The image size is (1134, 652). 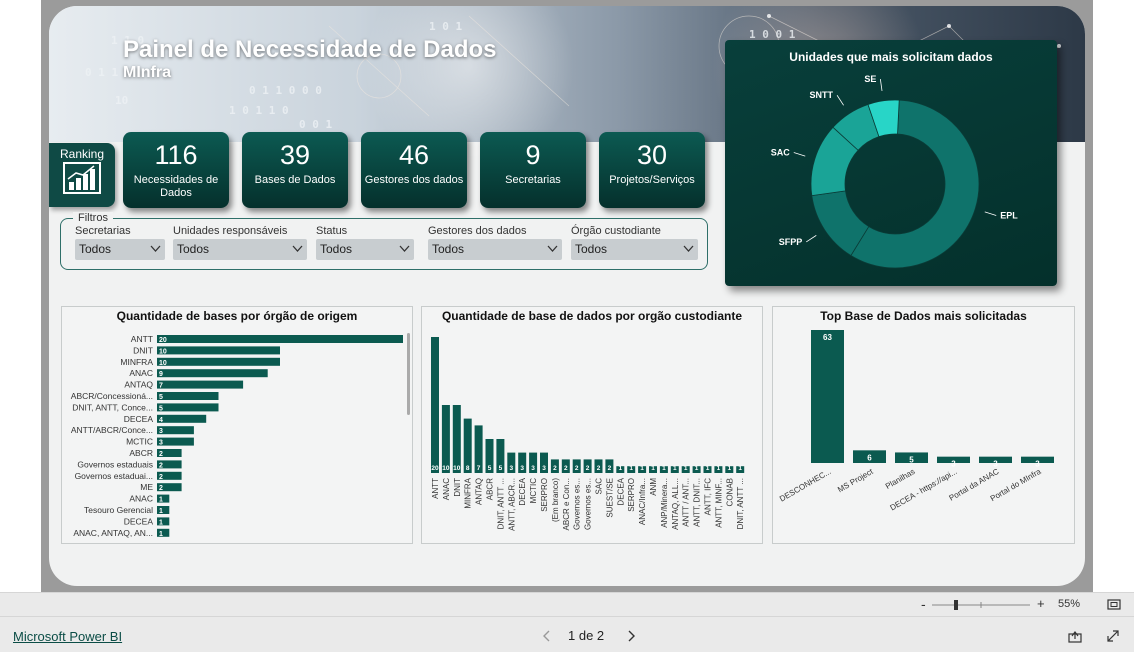 What do you see at coordinates (982, 605) in the screenshot?
I see `zoom-slider` at bounding box center [982, 605].